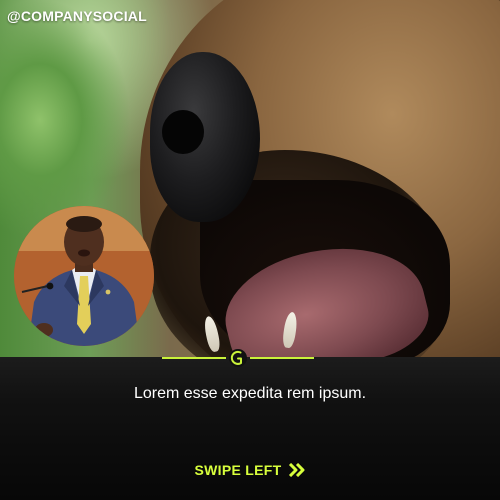 The image size is (500, 500). I want to click on swipe-label: SWIPE LEFT, so click(238, 470).